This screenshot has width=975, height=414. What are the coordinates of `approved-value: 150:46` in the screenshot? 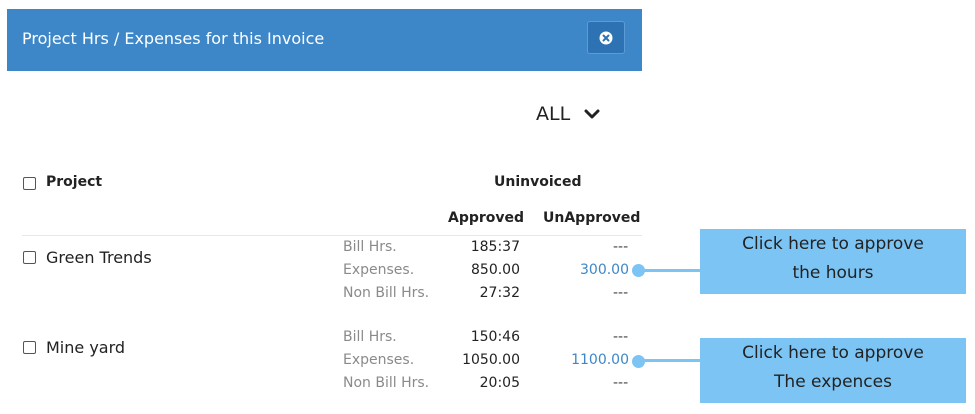 It's located at (495, 337).